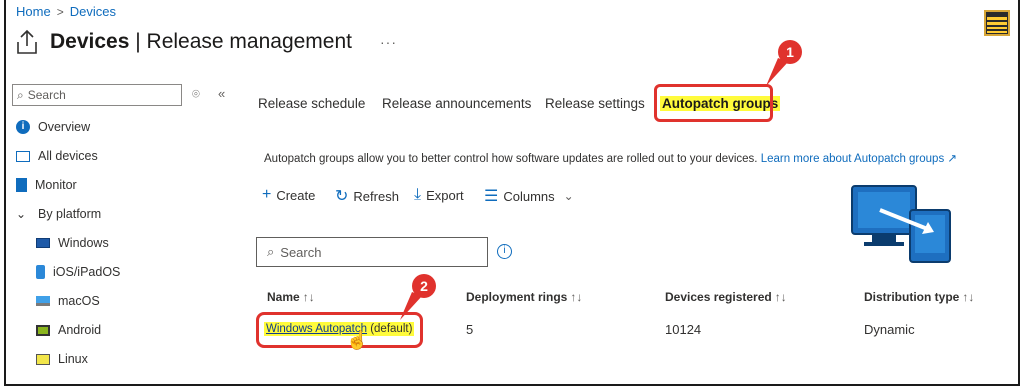 The image size is (1024, 386). Describe the element at coordinates (43, 243) in the screenshot. I see `windows-icon` at that location.